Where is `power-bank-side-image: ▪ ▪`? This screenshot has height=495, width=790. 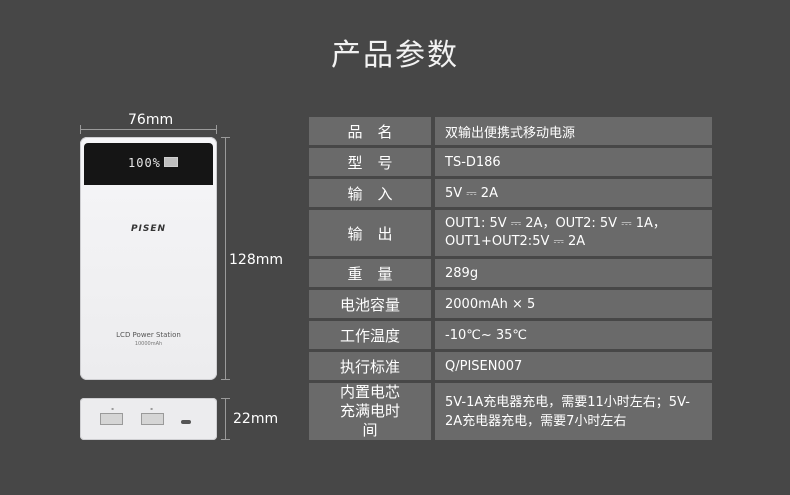 power-bank-side-image: ▪ ▪ is located at coordinates (148, 419).